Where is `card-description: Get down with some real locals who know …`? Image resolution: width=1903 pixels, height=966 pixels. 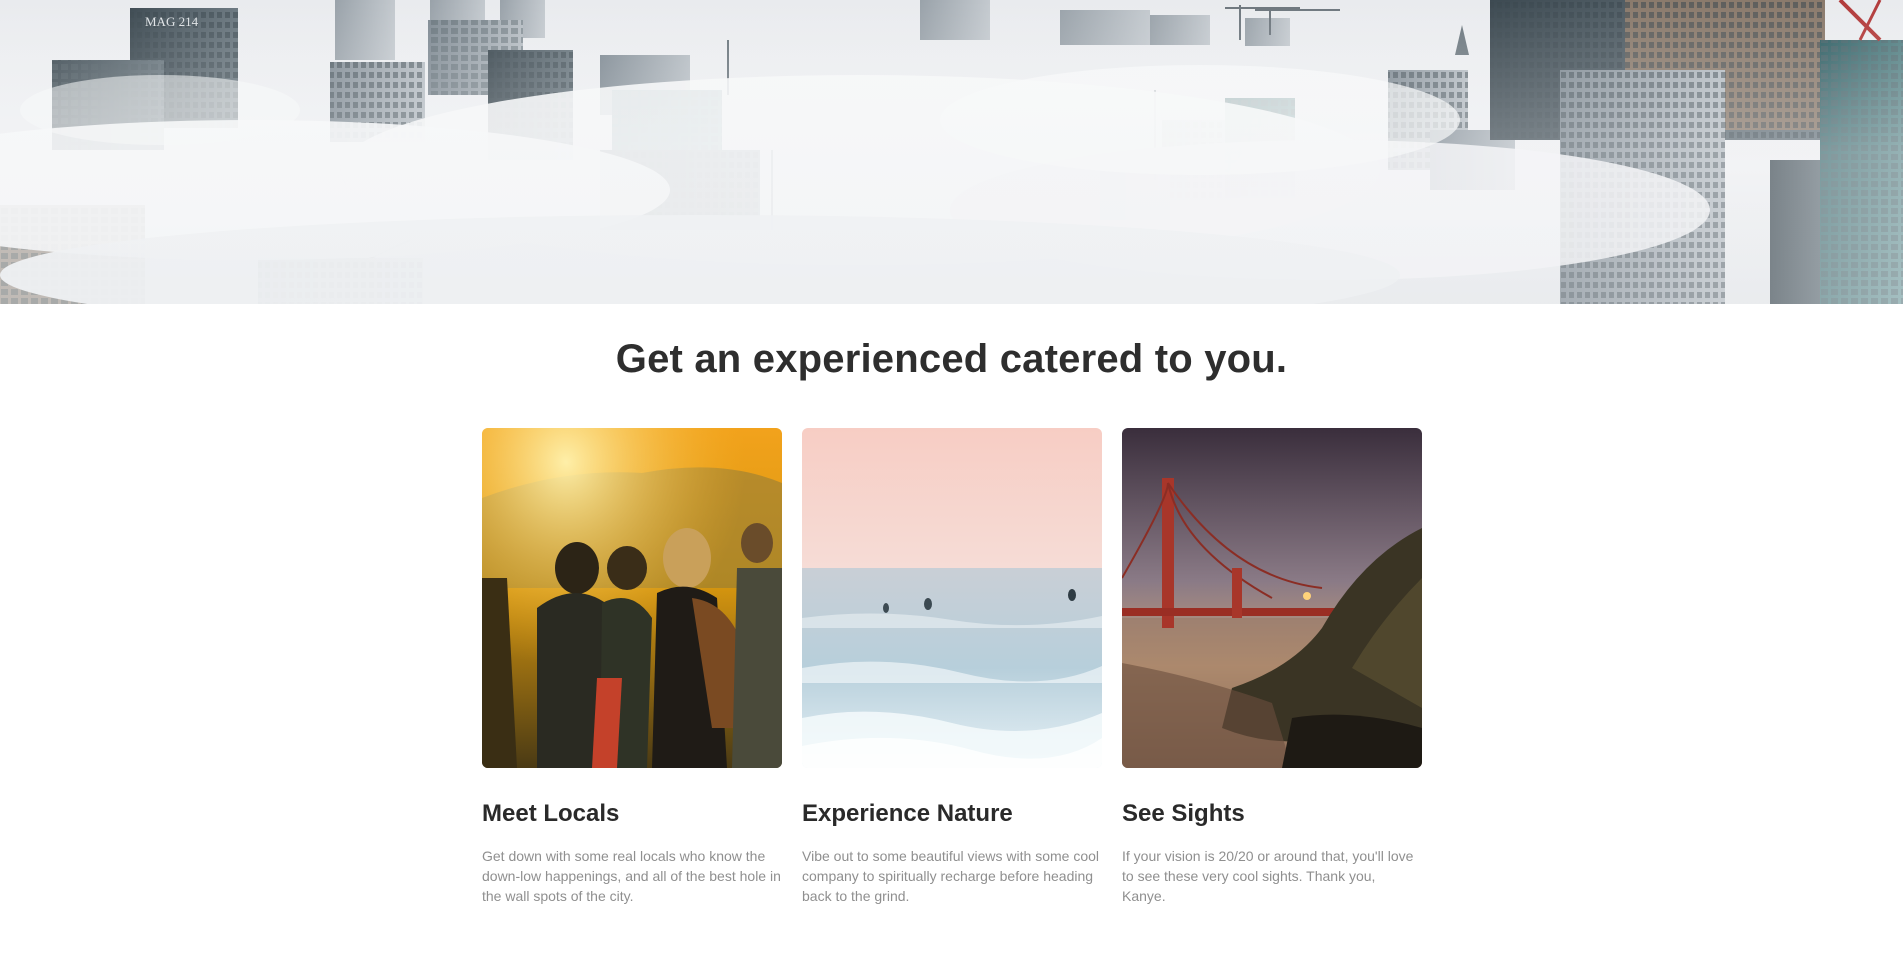
card-description: Get down with some real locals who know … is located at coordinates (631, 876).